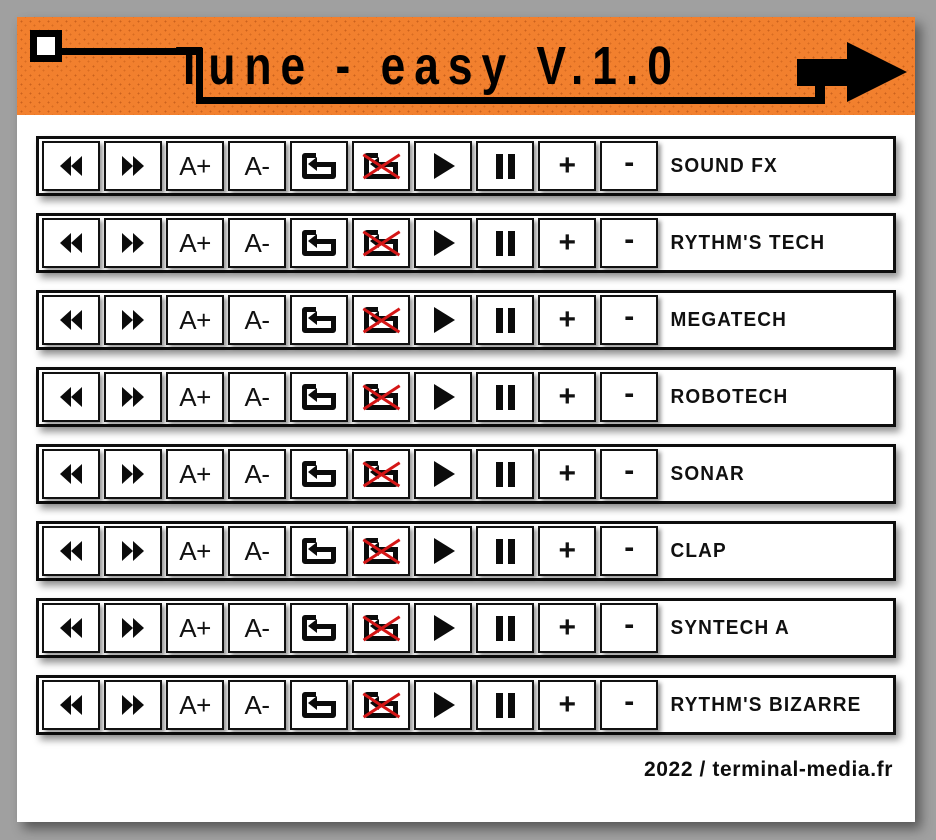 The image size is (936, 840). What do you see at coordinates (724, 165) in the screenshot?
I see `track-name: SOUND FX` at bounding box center [724, 165].